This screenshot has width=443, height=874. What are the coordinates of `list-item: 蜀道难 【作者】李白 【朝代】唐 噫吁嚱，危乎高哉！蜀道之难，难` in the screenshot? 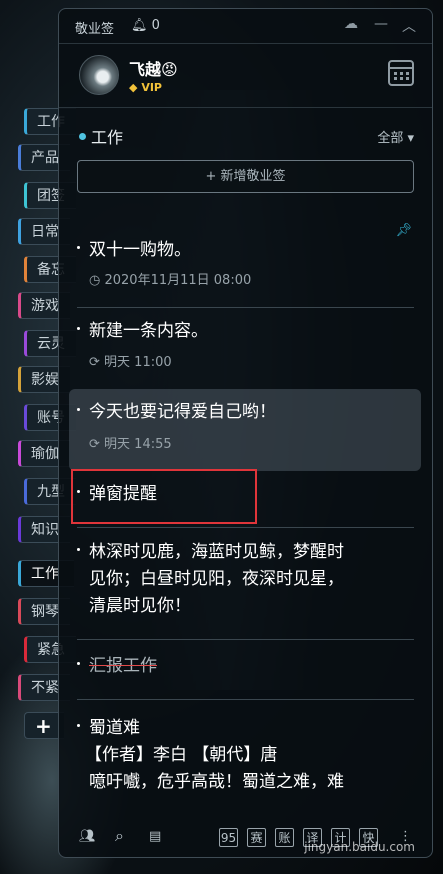 It's located at (247, 765).